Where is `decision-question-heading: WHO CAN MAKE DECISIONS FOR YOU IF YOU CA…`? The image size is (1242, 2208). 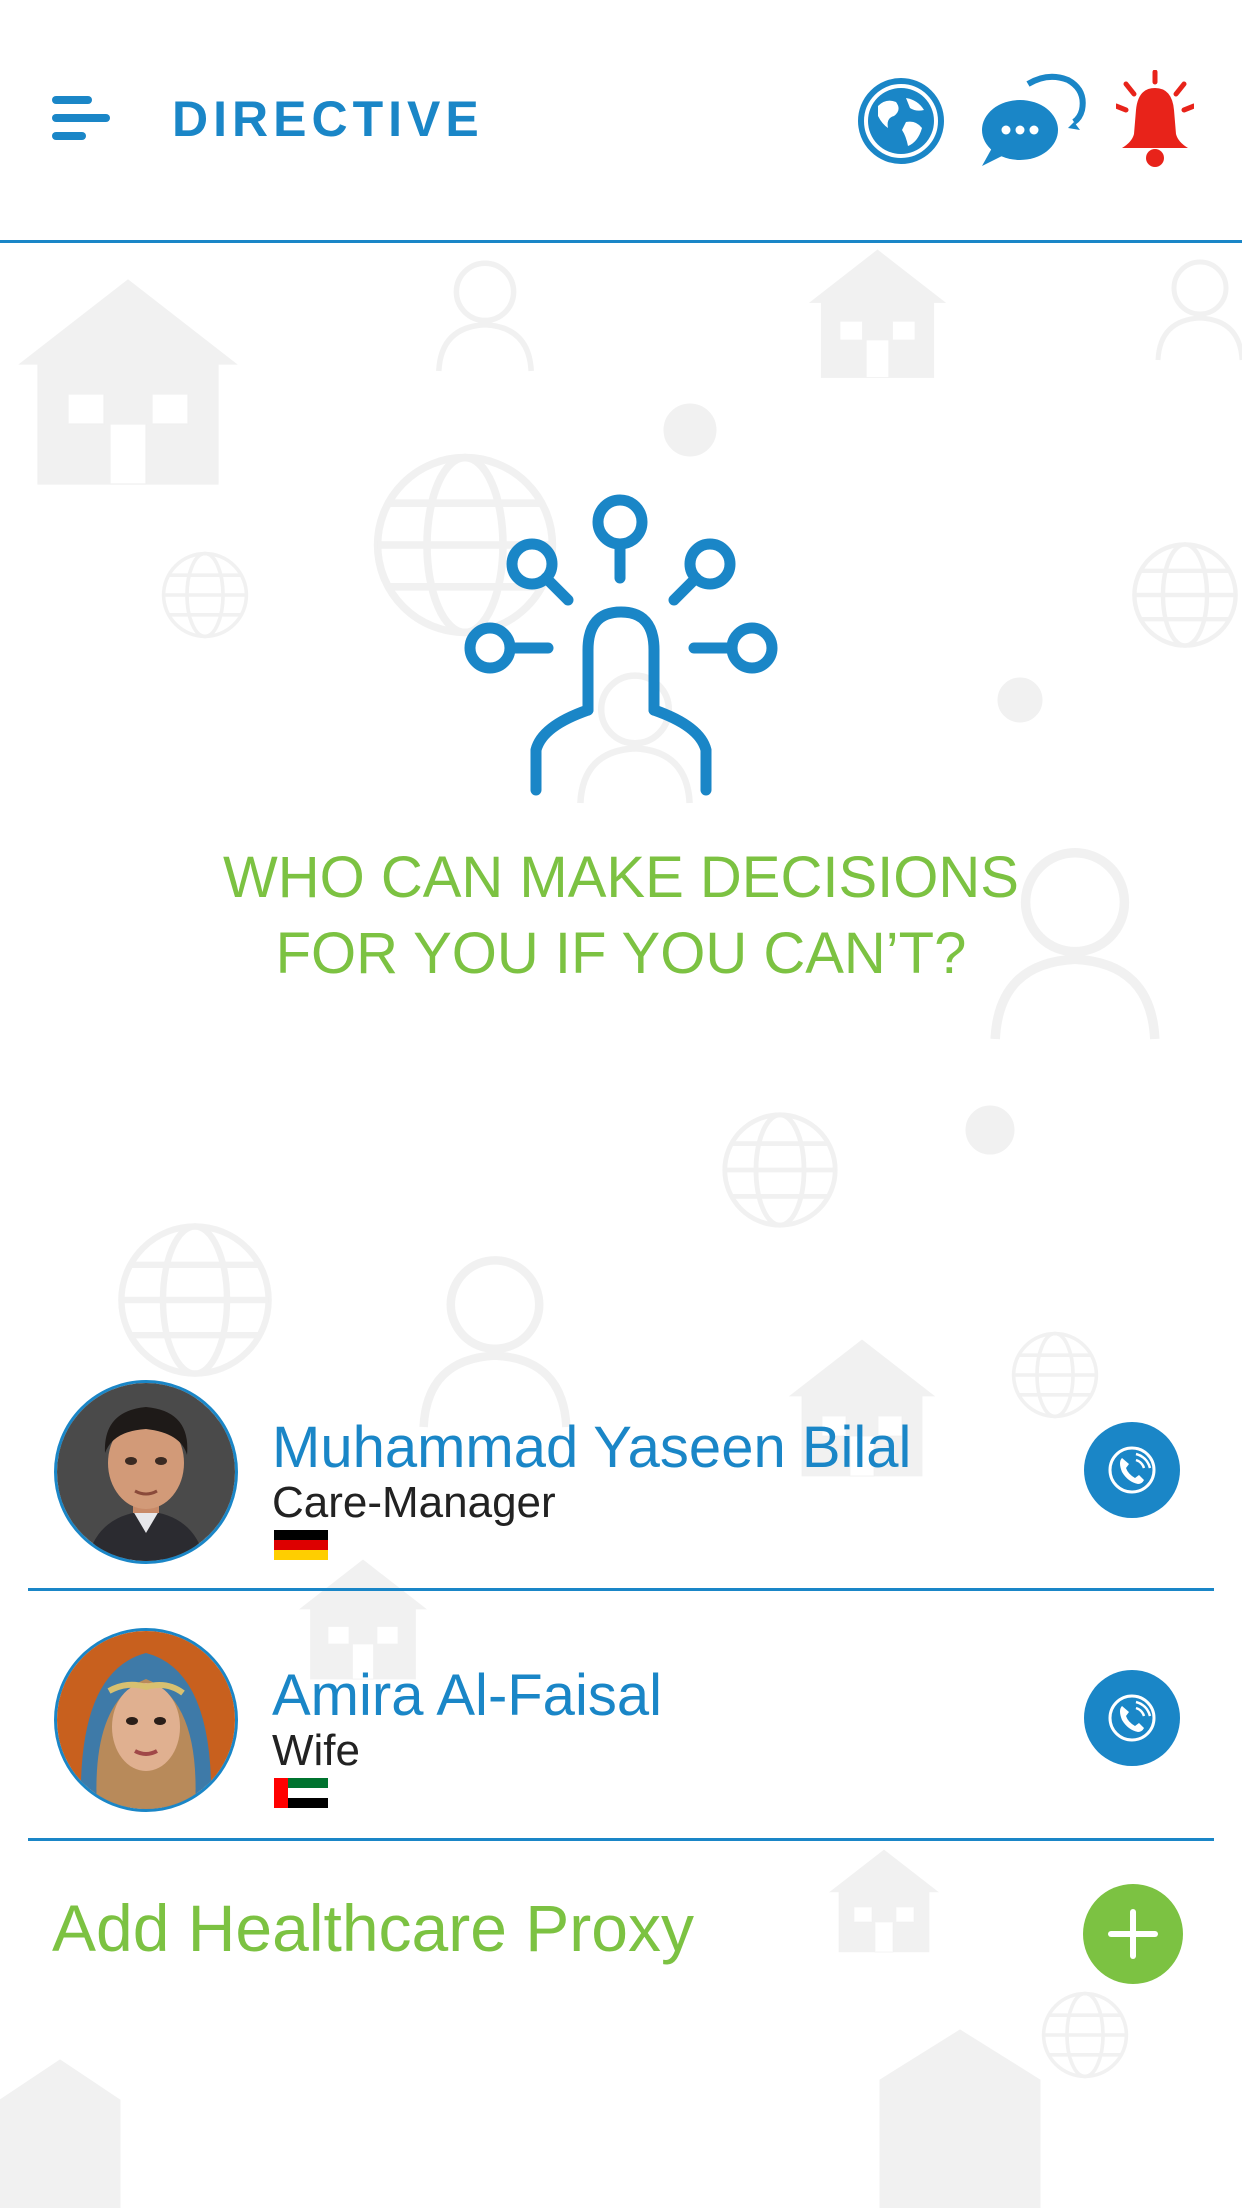
decision-question-heading: WHO CAN MAKE DECISIONS FOR YOU IF YOU CA… is located at coordinates (621, 915).